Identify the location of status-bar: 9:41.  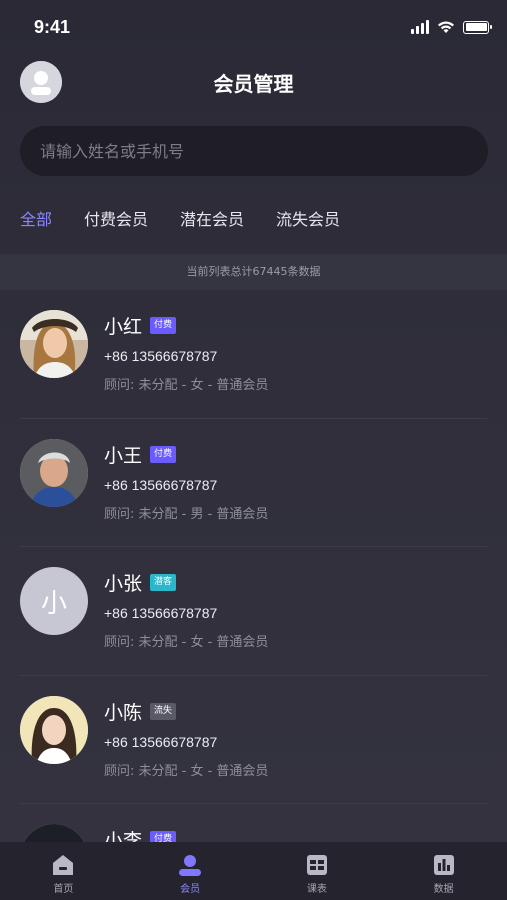
(253, 28).